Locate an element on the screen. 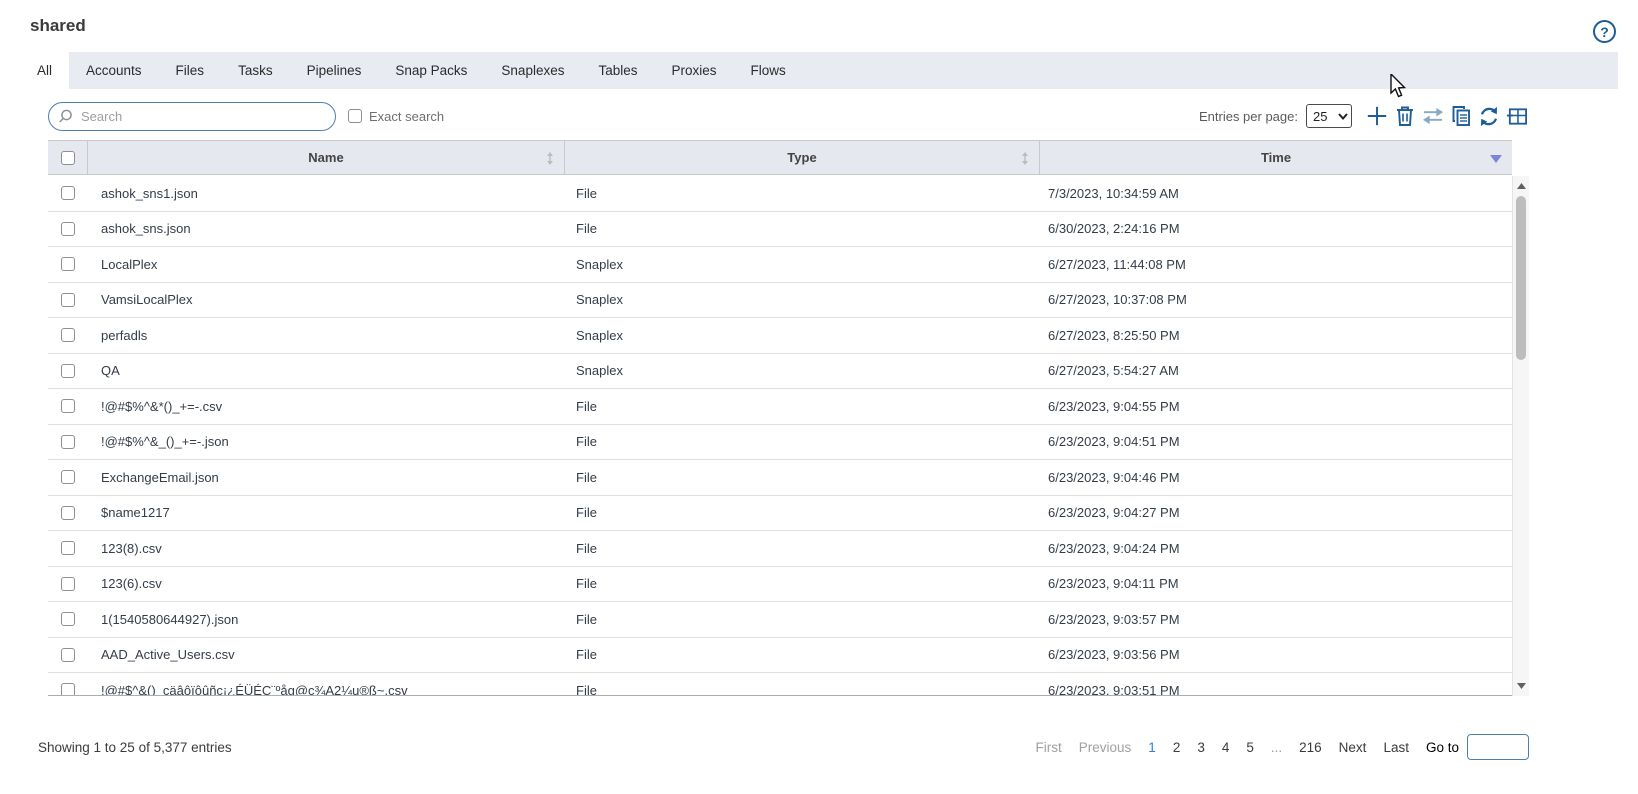  column-header-name: Name is located at coordinates (326, 157).